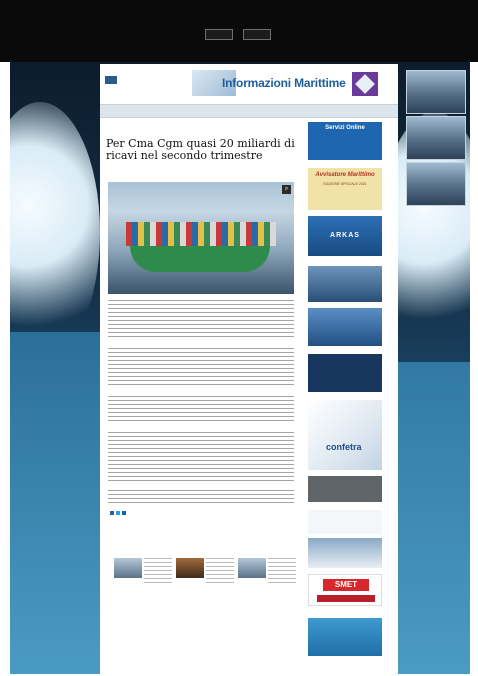  I want to click on site-title: Informazioni Marittime, so click(284, 83).